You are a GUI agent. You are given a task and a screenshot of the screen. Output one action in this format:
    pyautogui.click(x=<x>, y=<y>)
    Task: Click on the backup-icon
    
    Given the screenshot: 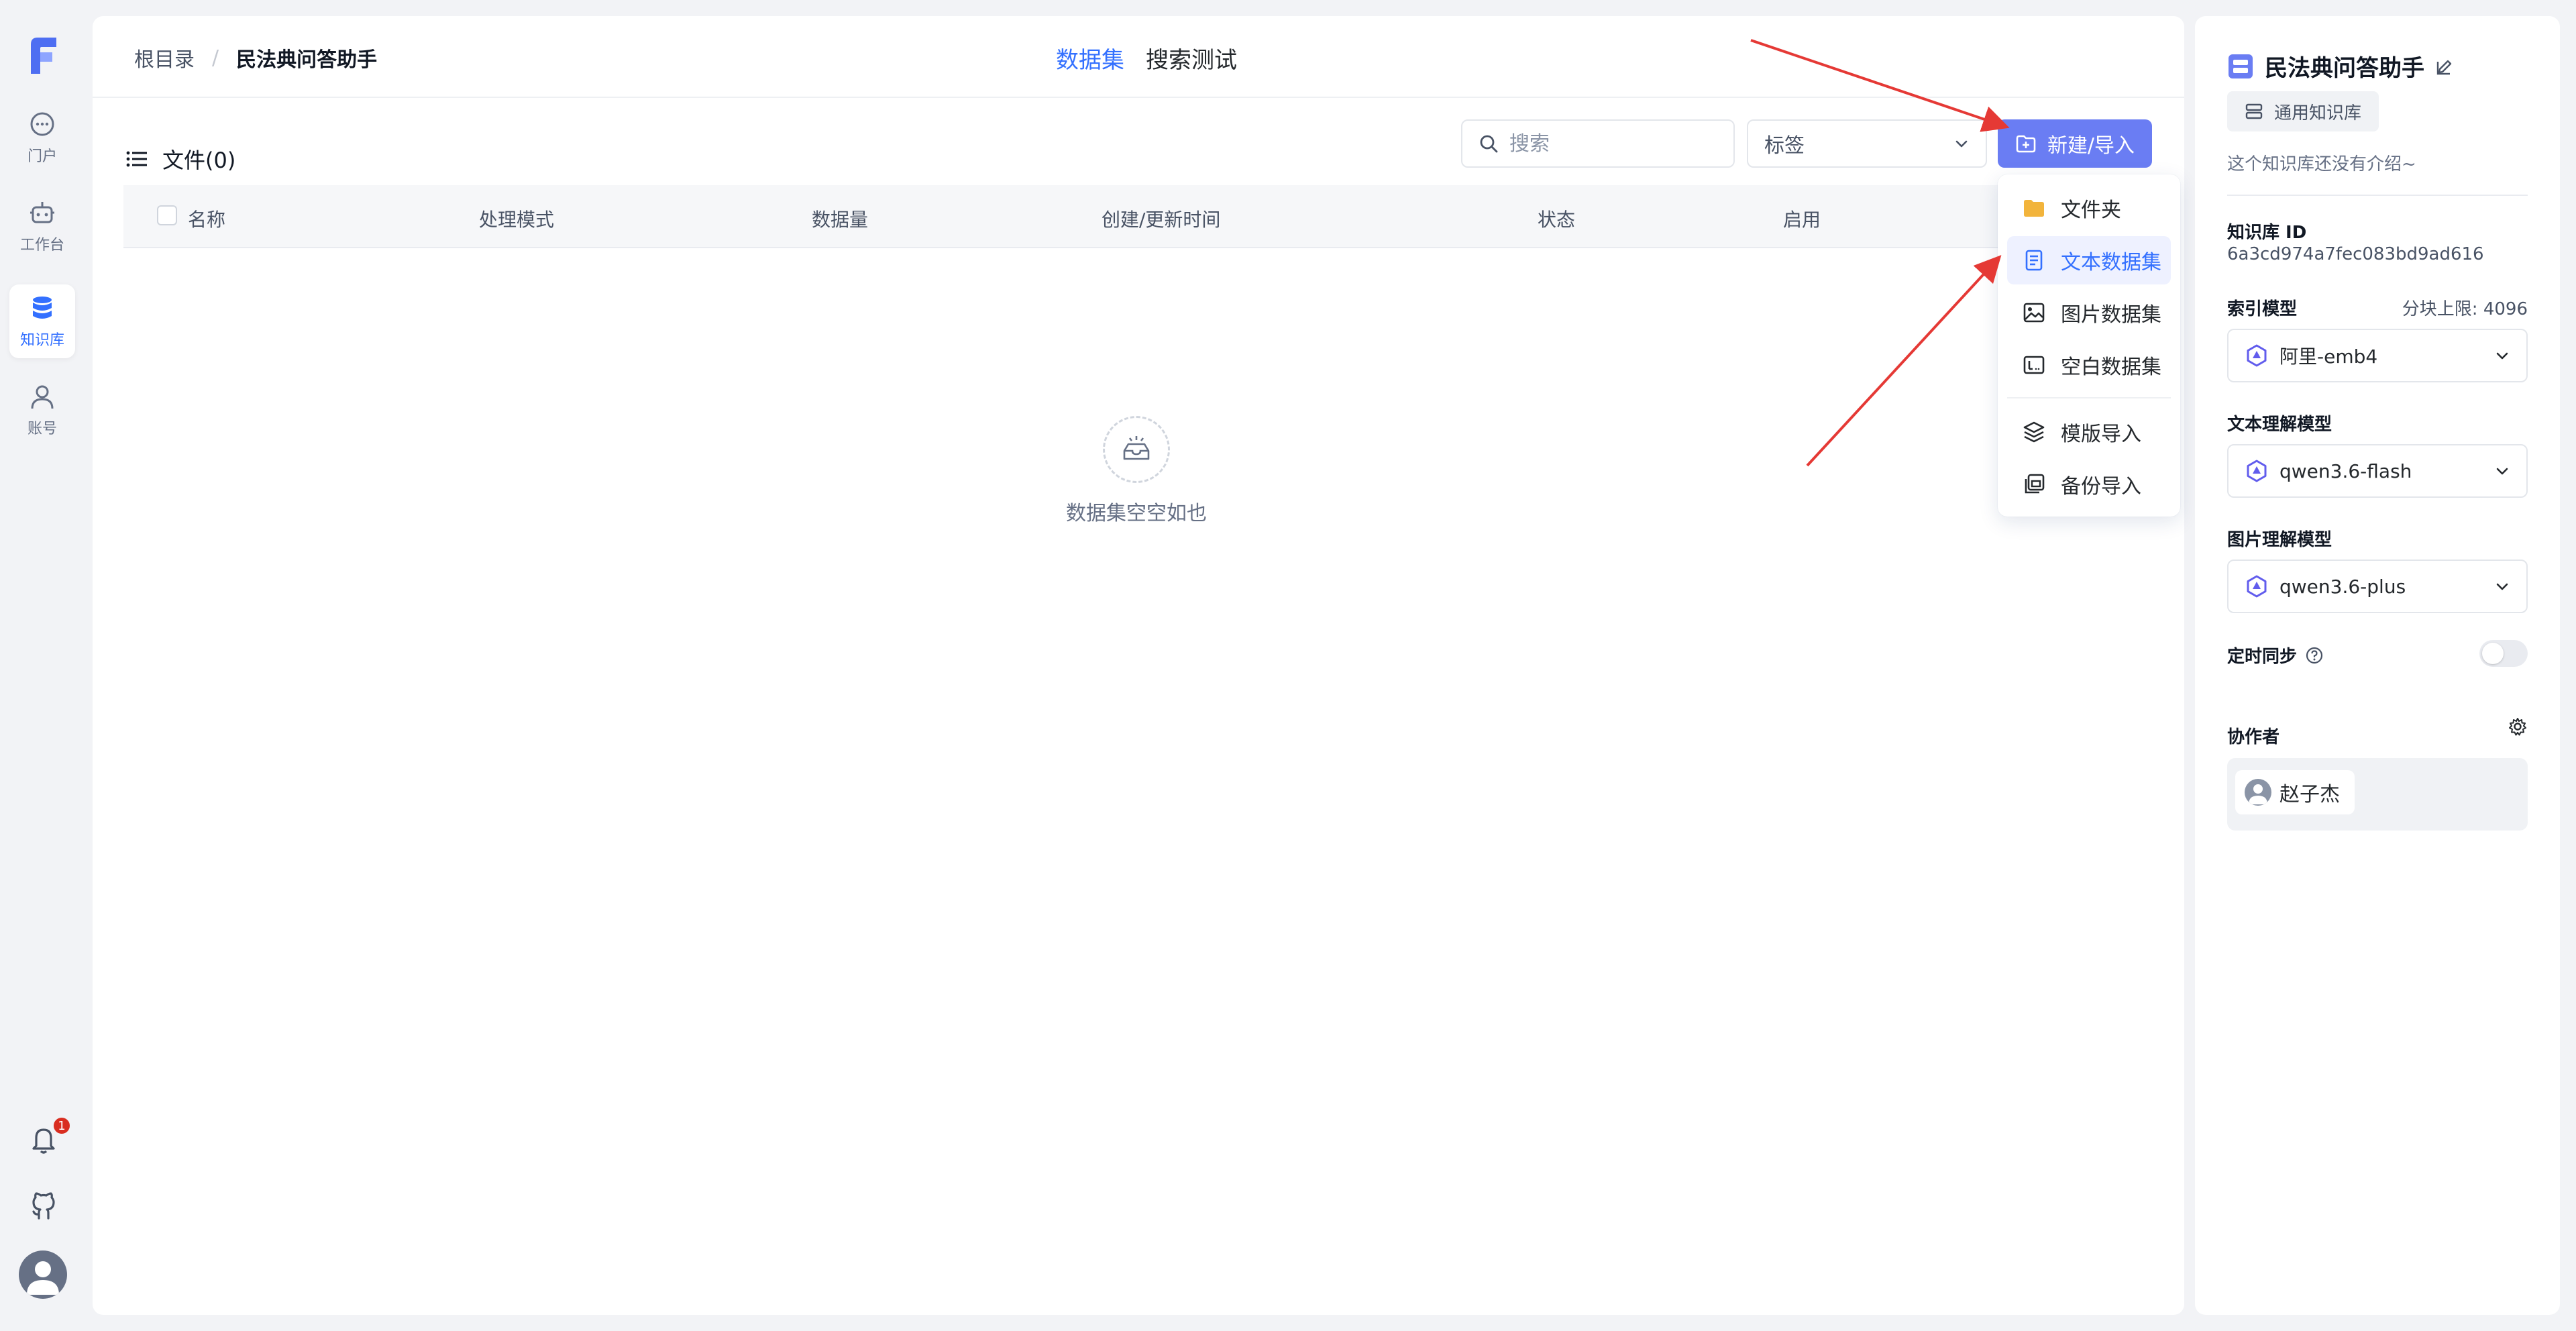 What is the action you would take?
    pyautogui.click(x=2034, y=484)
    